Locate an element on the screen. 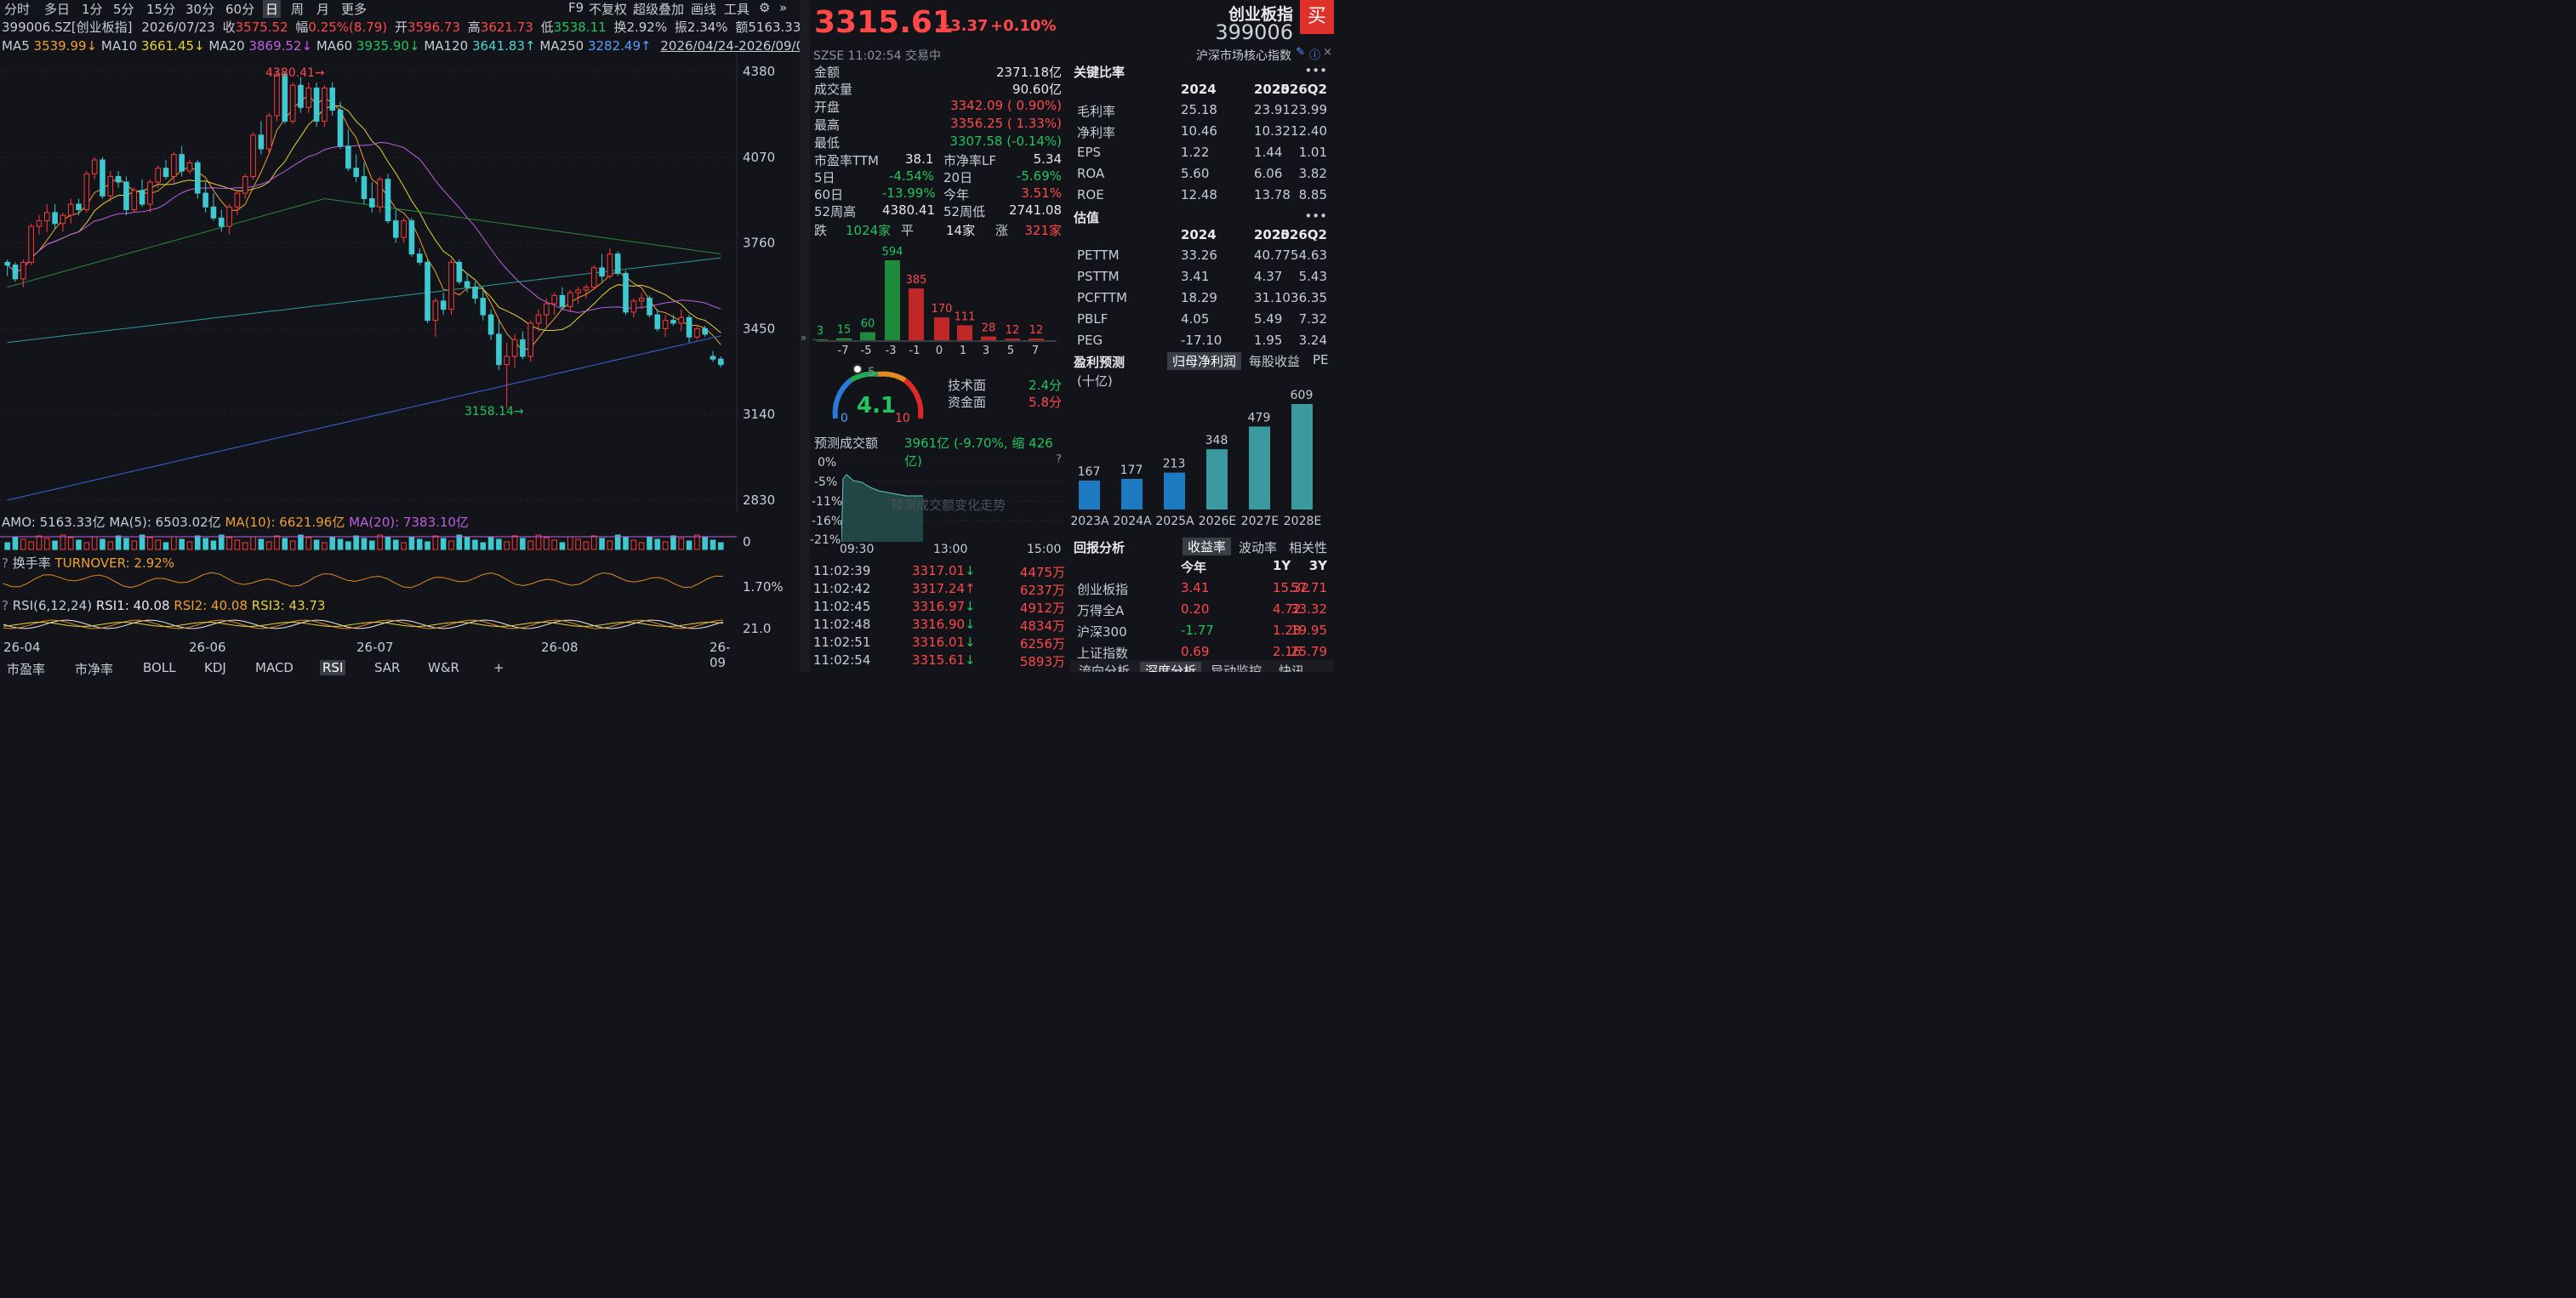  dist-value: 594 is located at coordinates (892, 252).